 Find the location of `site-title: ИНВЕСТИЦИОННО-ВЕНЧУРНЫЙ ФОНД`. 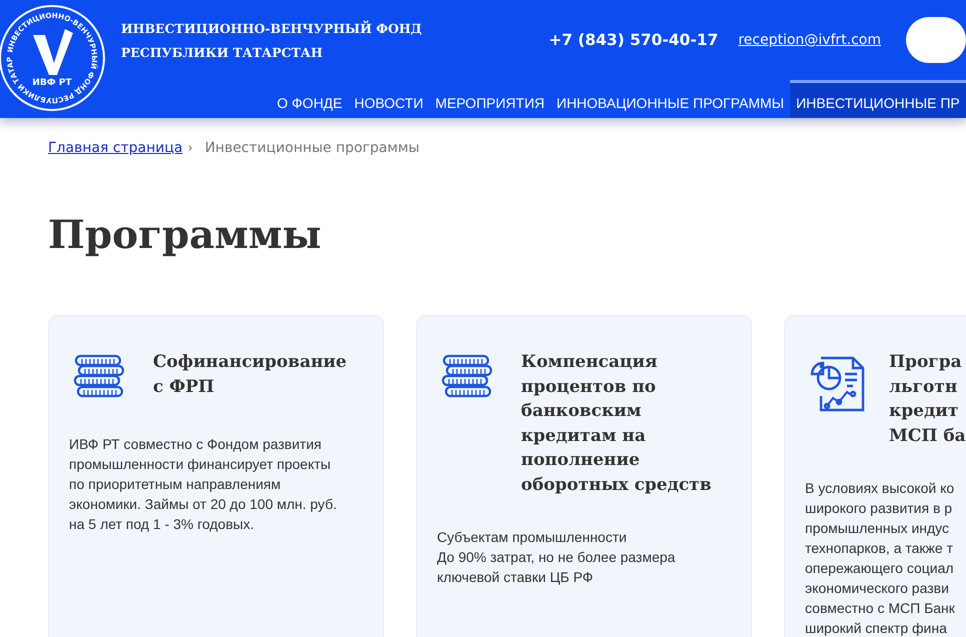

site-title: ИНВЕСТИЦИОННО-ВЕНЧУРНЫЙ ФОНД is located at coordinates (272, 29).